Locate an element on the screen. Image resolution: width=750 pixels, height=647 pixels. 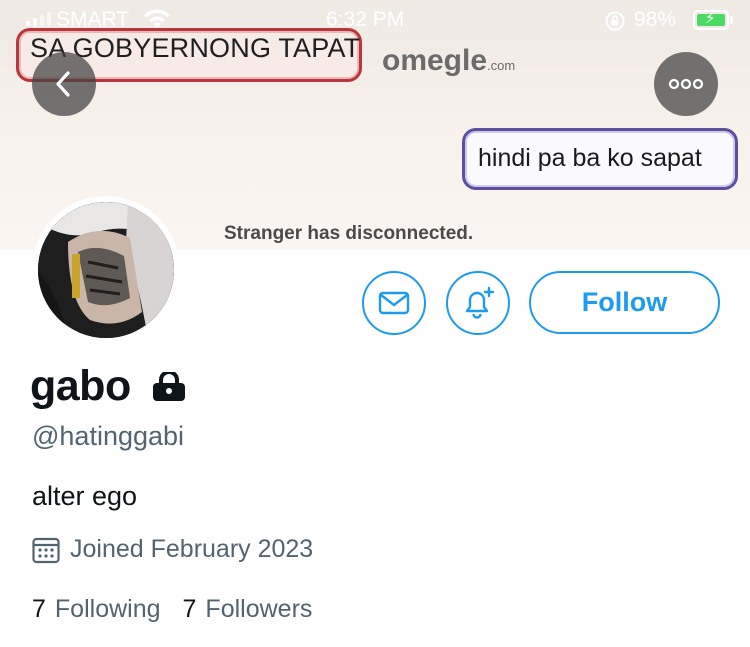
avatar is located at coordinates (106, 270).